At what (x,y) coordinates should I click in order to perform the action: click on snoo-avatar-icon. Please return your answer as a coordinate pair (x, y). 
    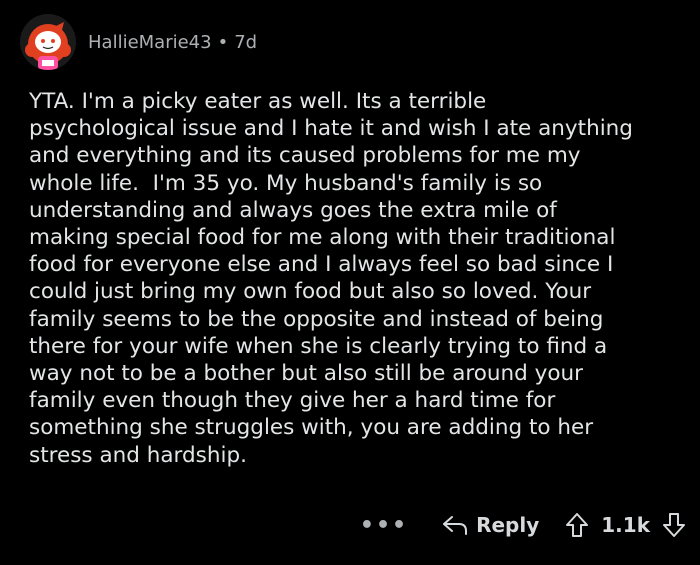
    Looking at the image, I should click on (48, 42).